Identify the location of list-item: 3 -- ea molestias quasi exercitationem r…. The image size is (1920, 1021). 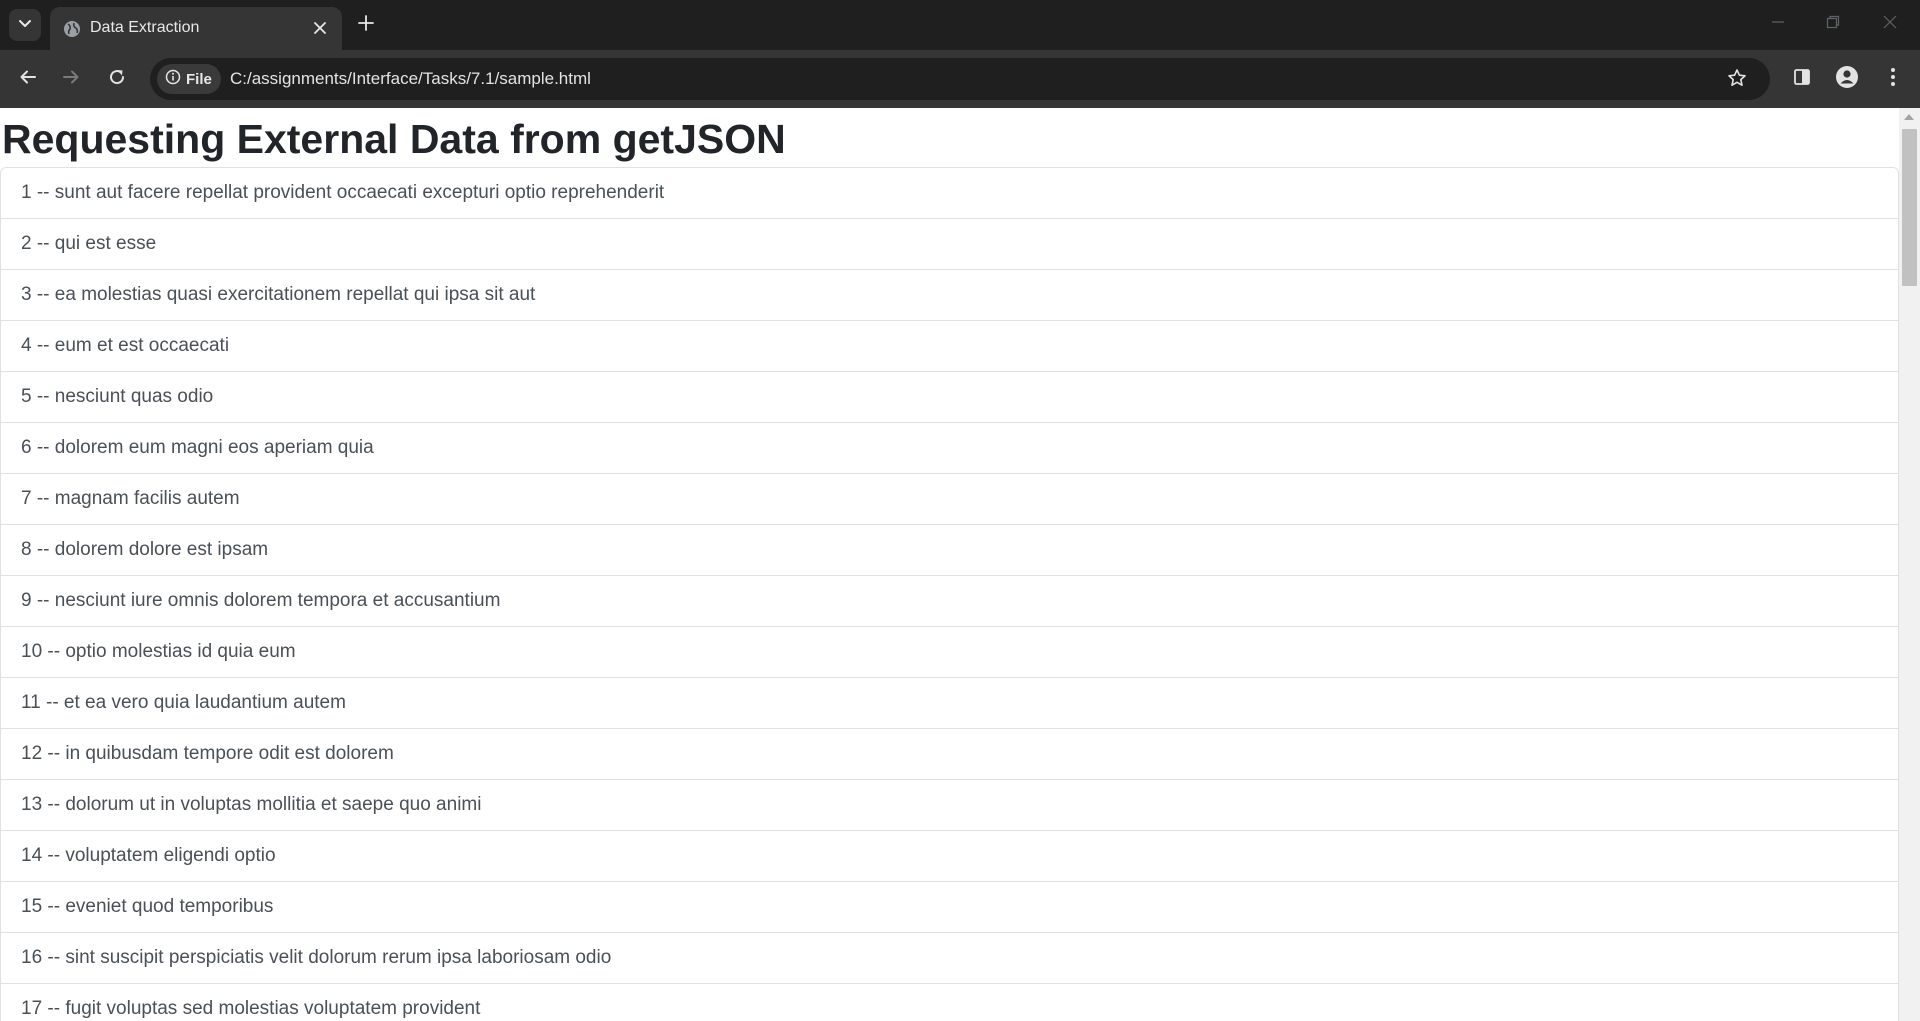
(949, 295).